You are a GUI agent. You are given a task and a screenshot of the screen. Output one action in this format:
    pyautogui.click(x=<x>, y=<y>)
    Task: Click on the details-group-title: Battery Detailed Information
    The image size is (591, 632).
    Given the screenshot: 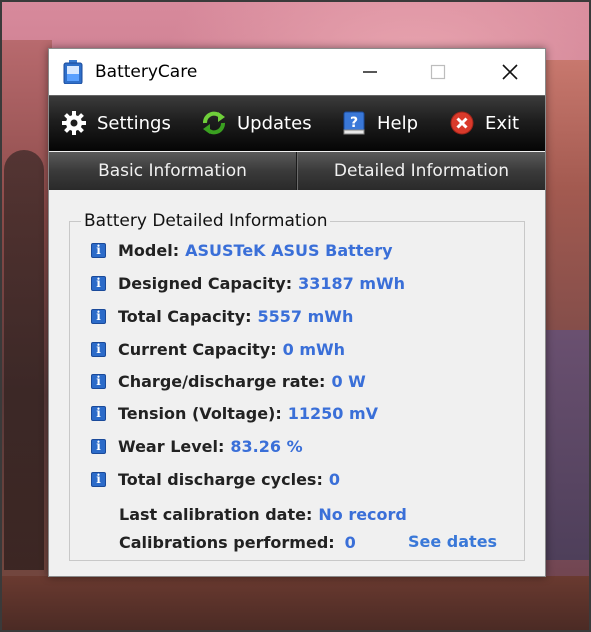 What is the action you would take?
    pyautogui.click(x=206, y=221)
    